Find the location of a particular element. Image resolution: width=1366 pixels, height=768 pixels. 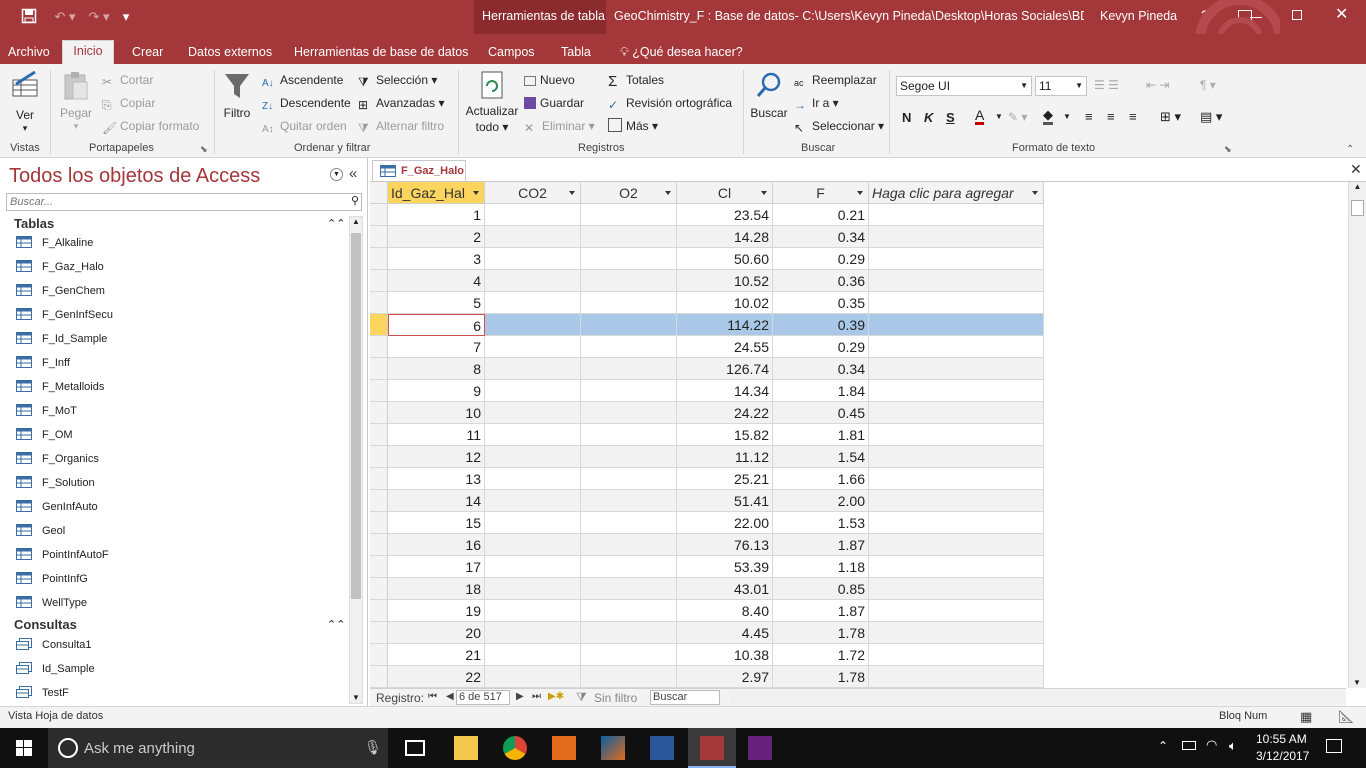

horizontal-scrollbar is located at coordinates (1038, 697).